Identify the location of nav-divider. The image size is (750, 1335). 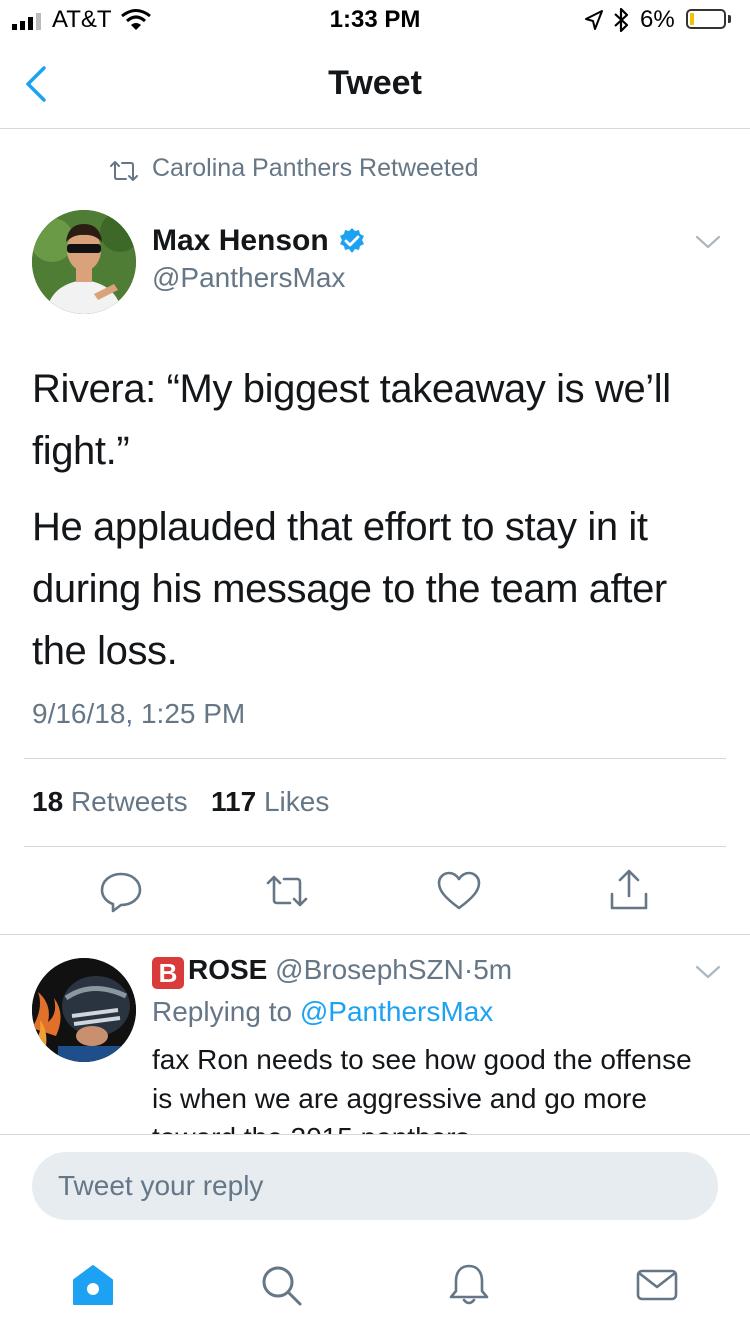
(375, 128).